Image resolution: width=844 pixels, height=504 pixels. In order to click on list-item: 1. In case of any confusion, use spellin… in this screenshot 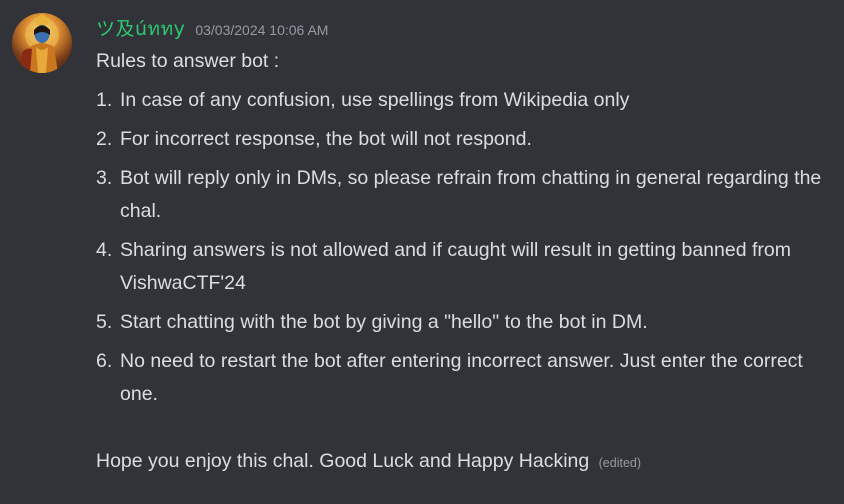, I will do `click(464, 100)`.